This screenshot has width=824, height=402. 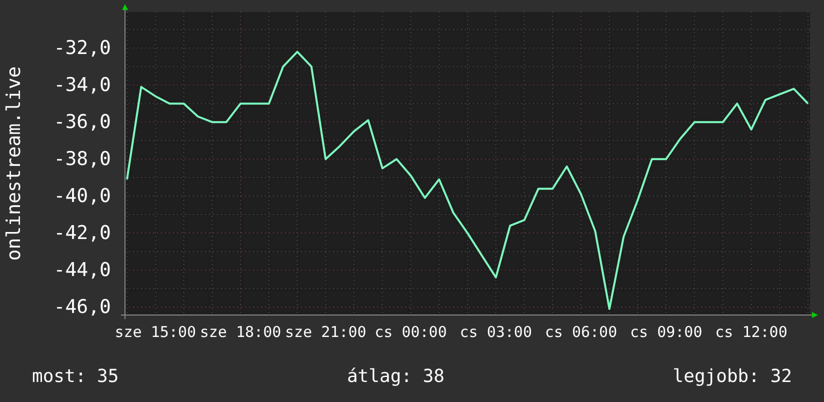 What do you see at coordinates (241, 332) in the screenshot?
I see `x-tick-label: sze 18:00` at bounding box center [241, 332].